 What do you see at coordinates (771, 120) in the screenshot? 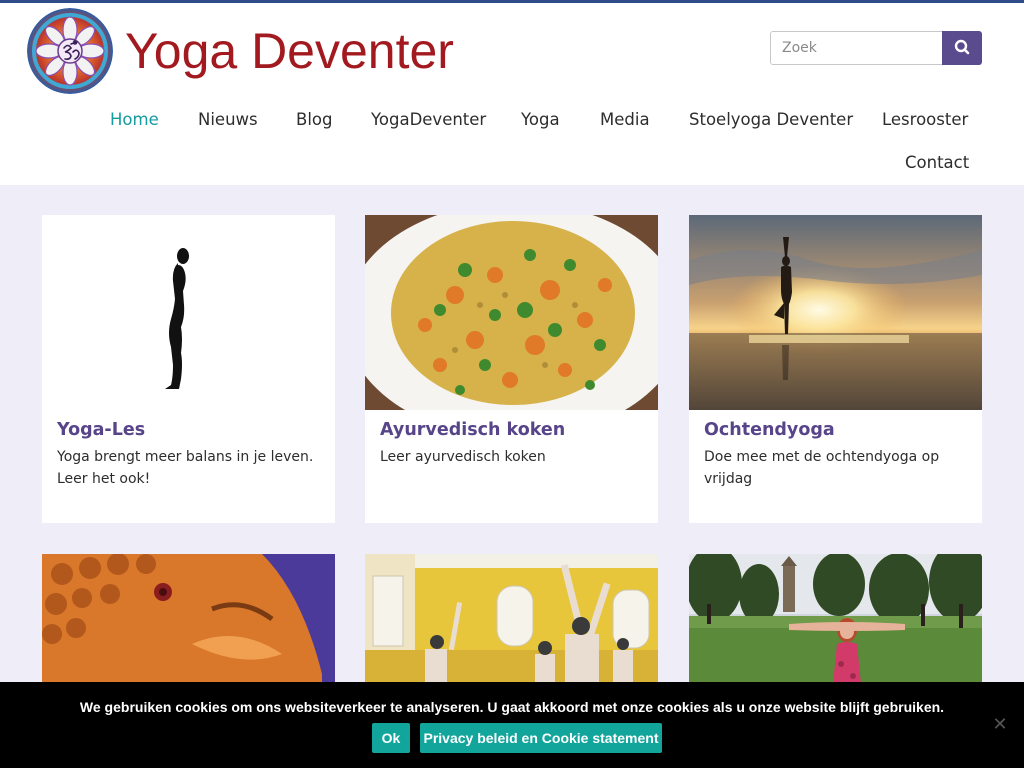
I see `nav-item-stoelyoga-deventer: Stoelyoga Deventer` at bounding box center [771, 120].